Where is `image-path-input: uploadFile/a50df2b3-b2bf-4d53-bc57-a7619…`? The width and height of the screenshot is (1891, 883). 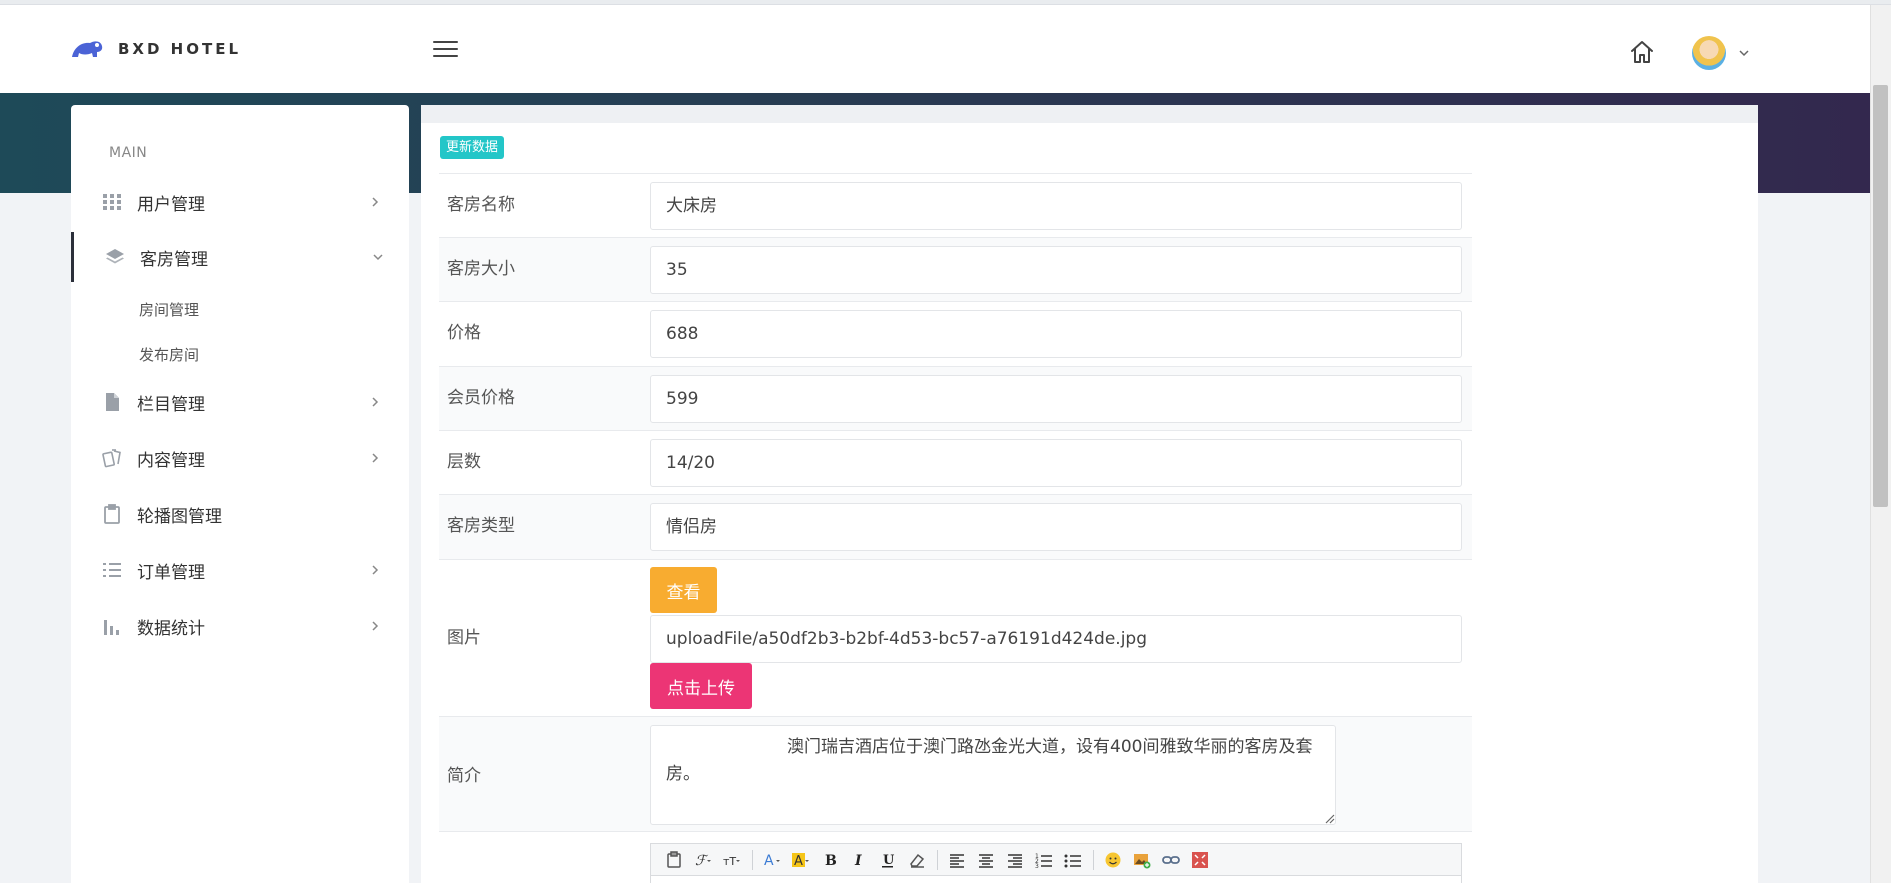
image-path-input: uploadFile/a50df2b3-b2bf-4d53-bc57-a7619… is located at coordinates (1056, 639).